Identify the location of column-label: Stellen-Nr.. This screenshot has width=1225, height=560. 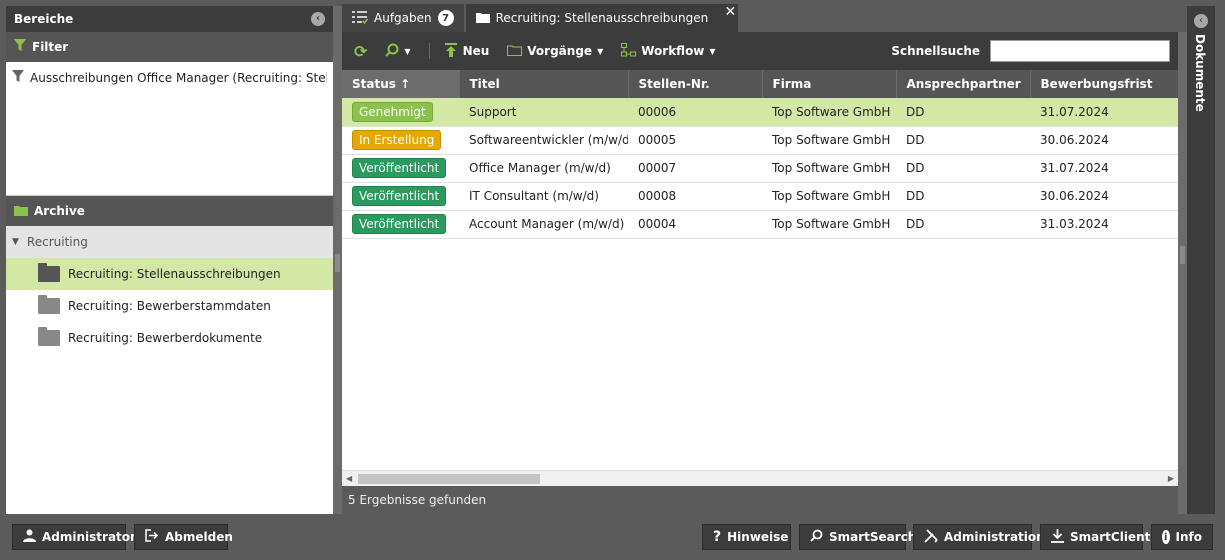
(674, 84).